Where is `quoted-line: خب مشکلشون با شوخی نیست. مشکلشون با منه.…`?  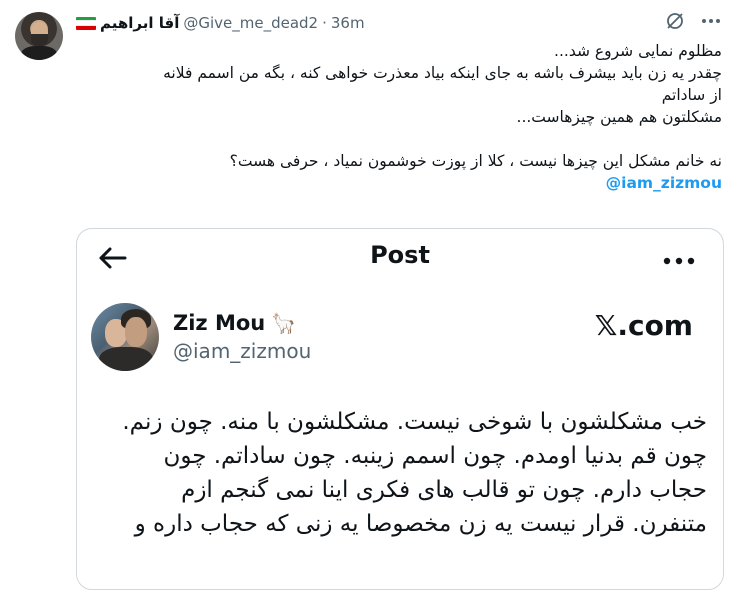
quoted-line: خب مشکلشون با شوخی نیست. مشکلشون با منه.… is located at coordinates (414, 422).